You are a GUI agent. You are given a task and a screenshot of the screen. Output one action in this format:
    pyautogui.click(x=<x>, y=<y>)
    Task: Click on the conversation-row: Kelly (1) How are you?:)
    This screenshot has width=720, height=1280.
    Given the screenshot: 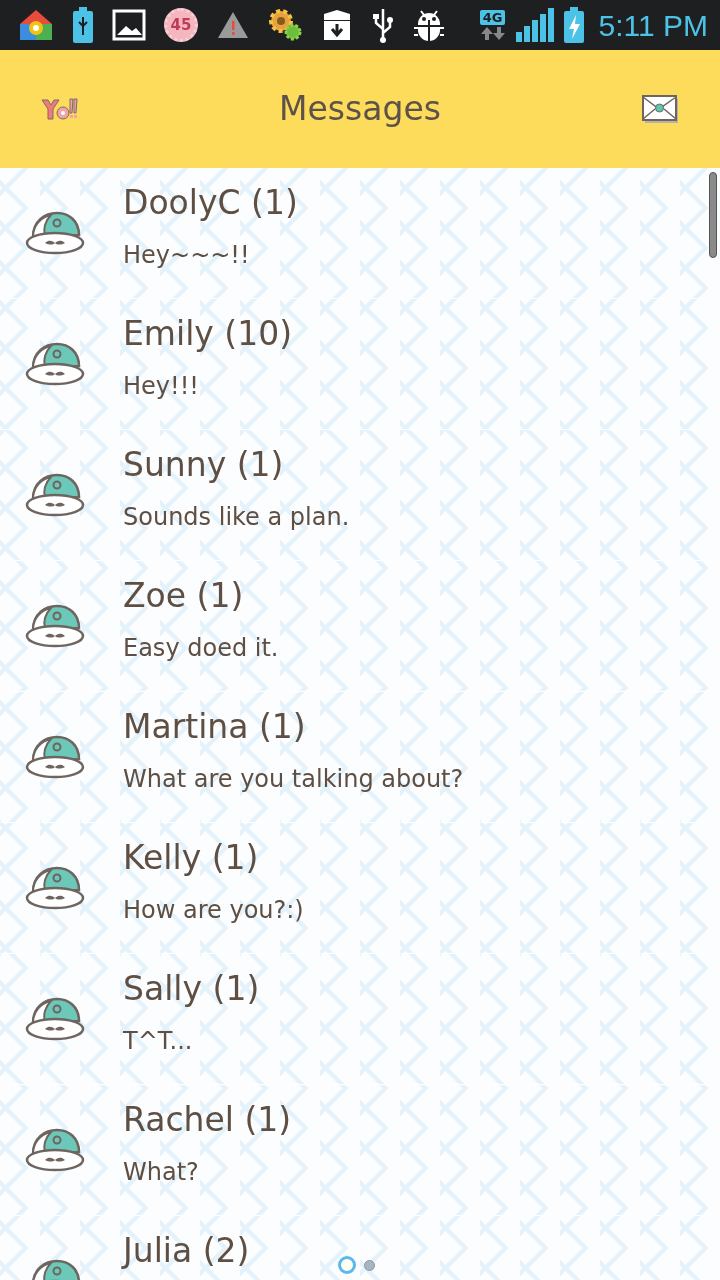 What is the action you would take?
    pyautogui.click(x=360, y=888)
    